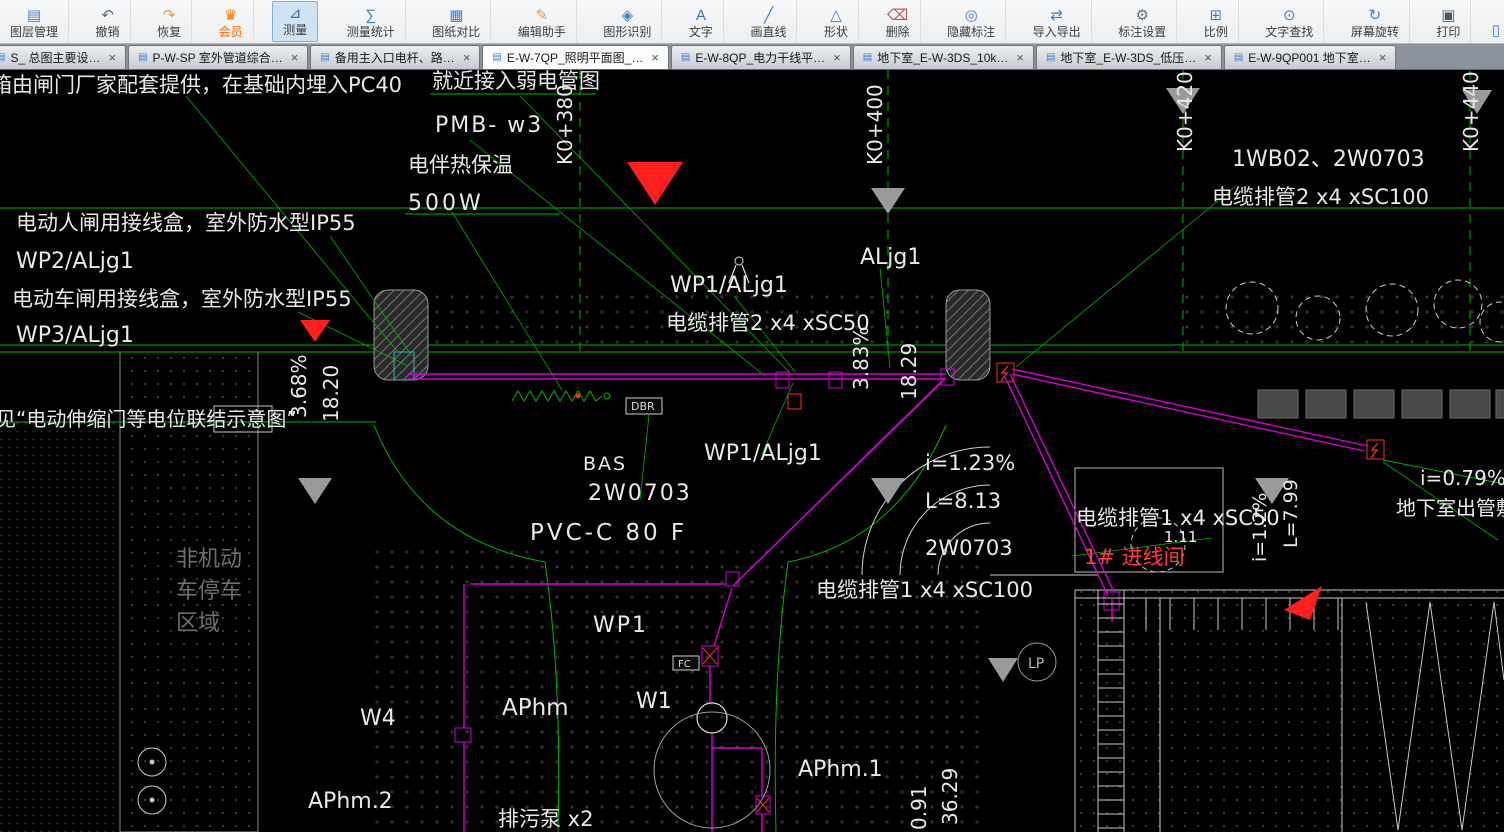 The width and height of the screenshot is (1504, 832). What do you see at coordinates (75, 261) in the screenshot?
I see `cad-text: WP2/ALjg1` at bounding box center [75, 261].